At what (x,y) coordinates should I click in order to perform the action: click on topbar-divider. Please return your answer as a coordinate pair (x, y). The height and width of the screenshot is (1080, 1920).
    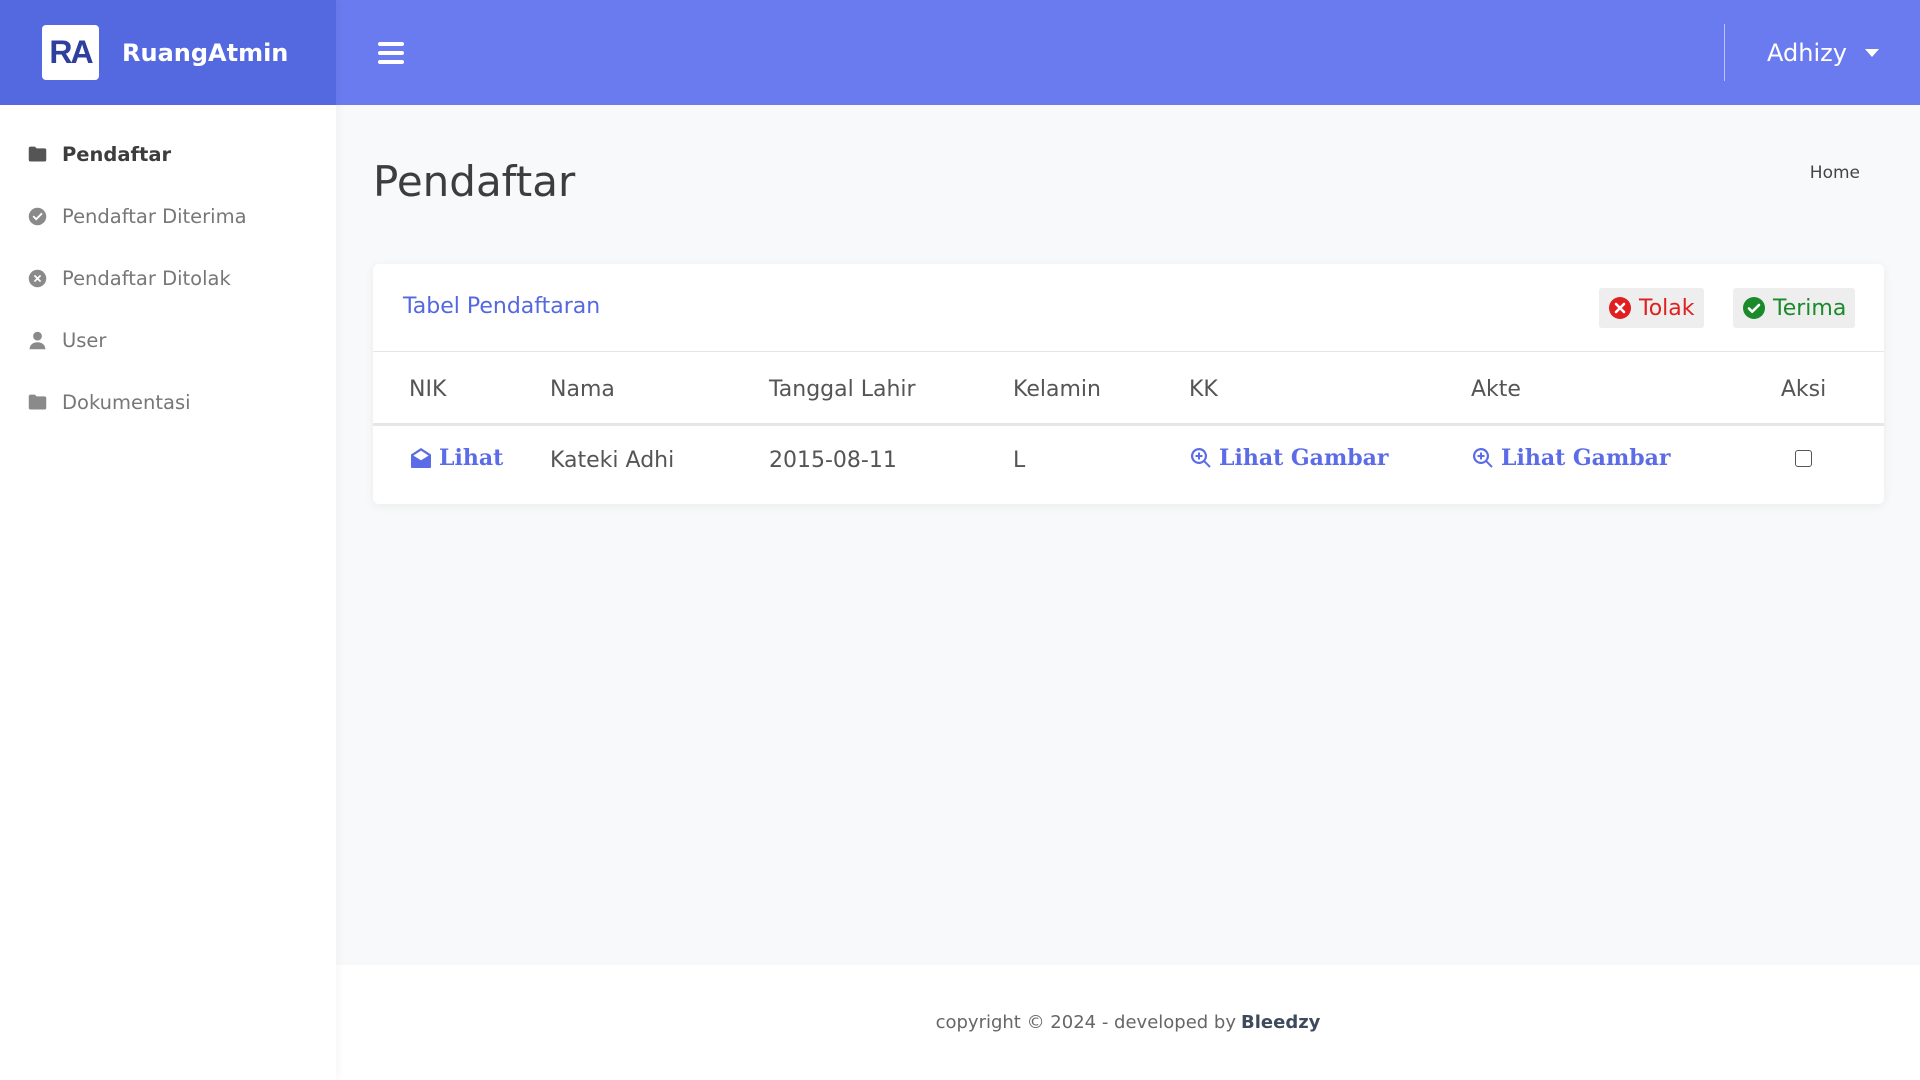
    Looking at the image, I should click on (1724, 52).